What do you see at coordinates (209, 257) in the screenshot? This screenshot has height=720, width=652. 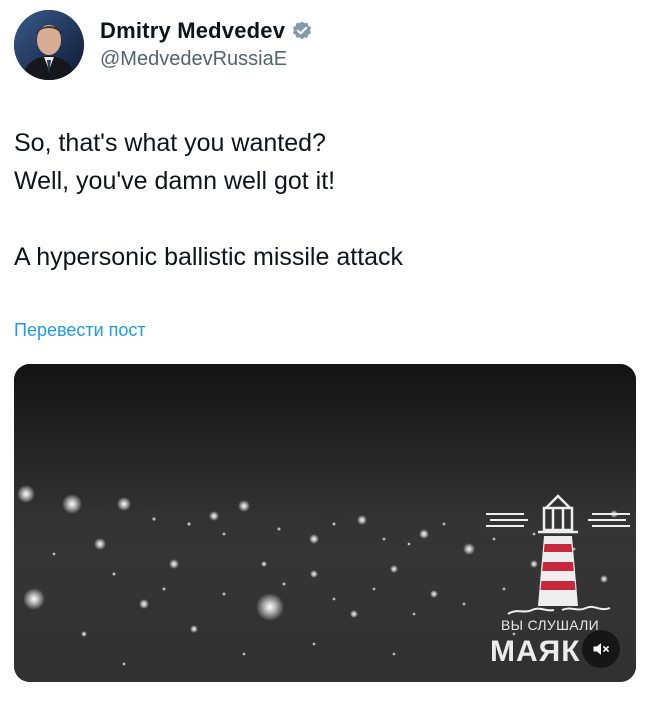 I see `tweet-line: A hypersonic ballistic missile attack` at bounding box center [209, 257].